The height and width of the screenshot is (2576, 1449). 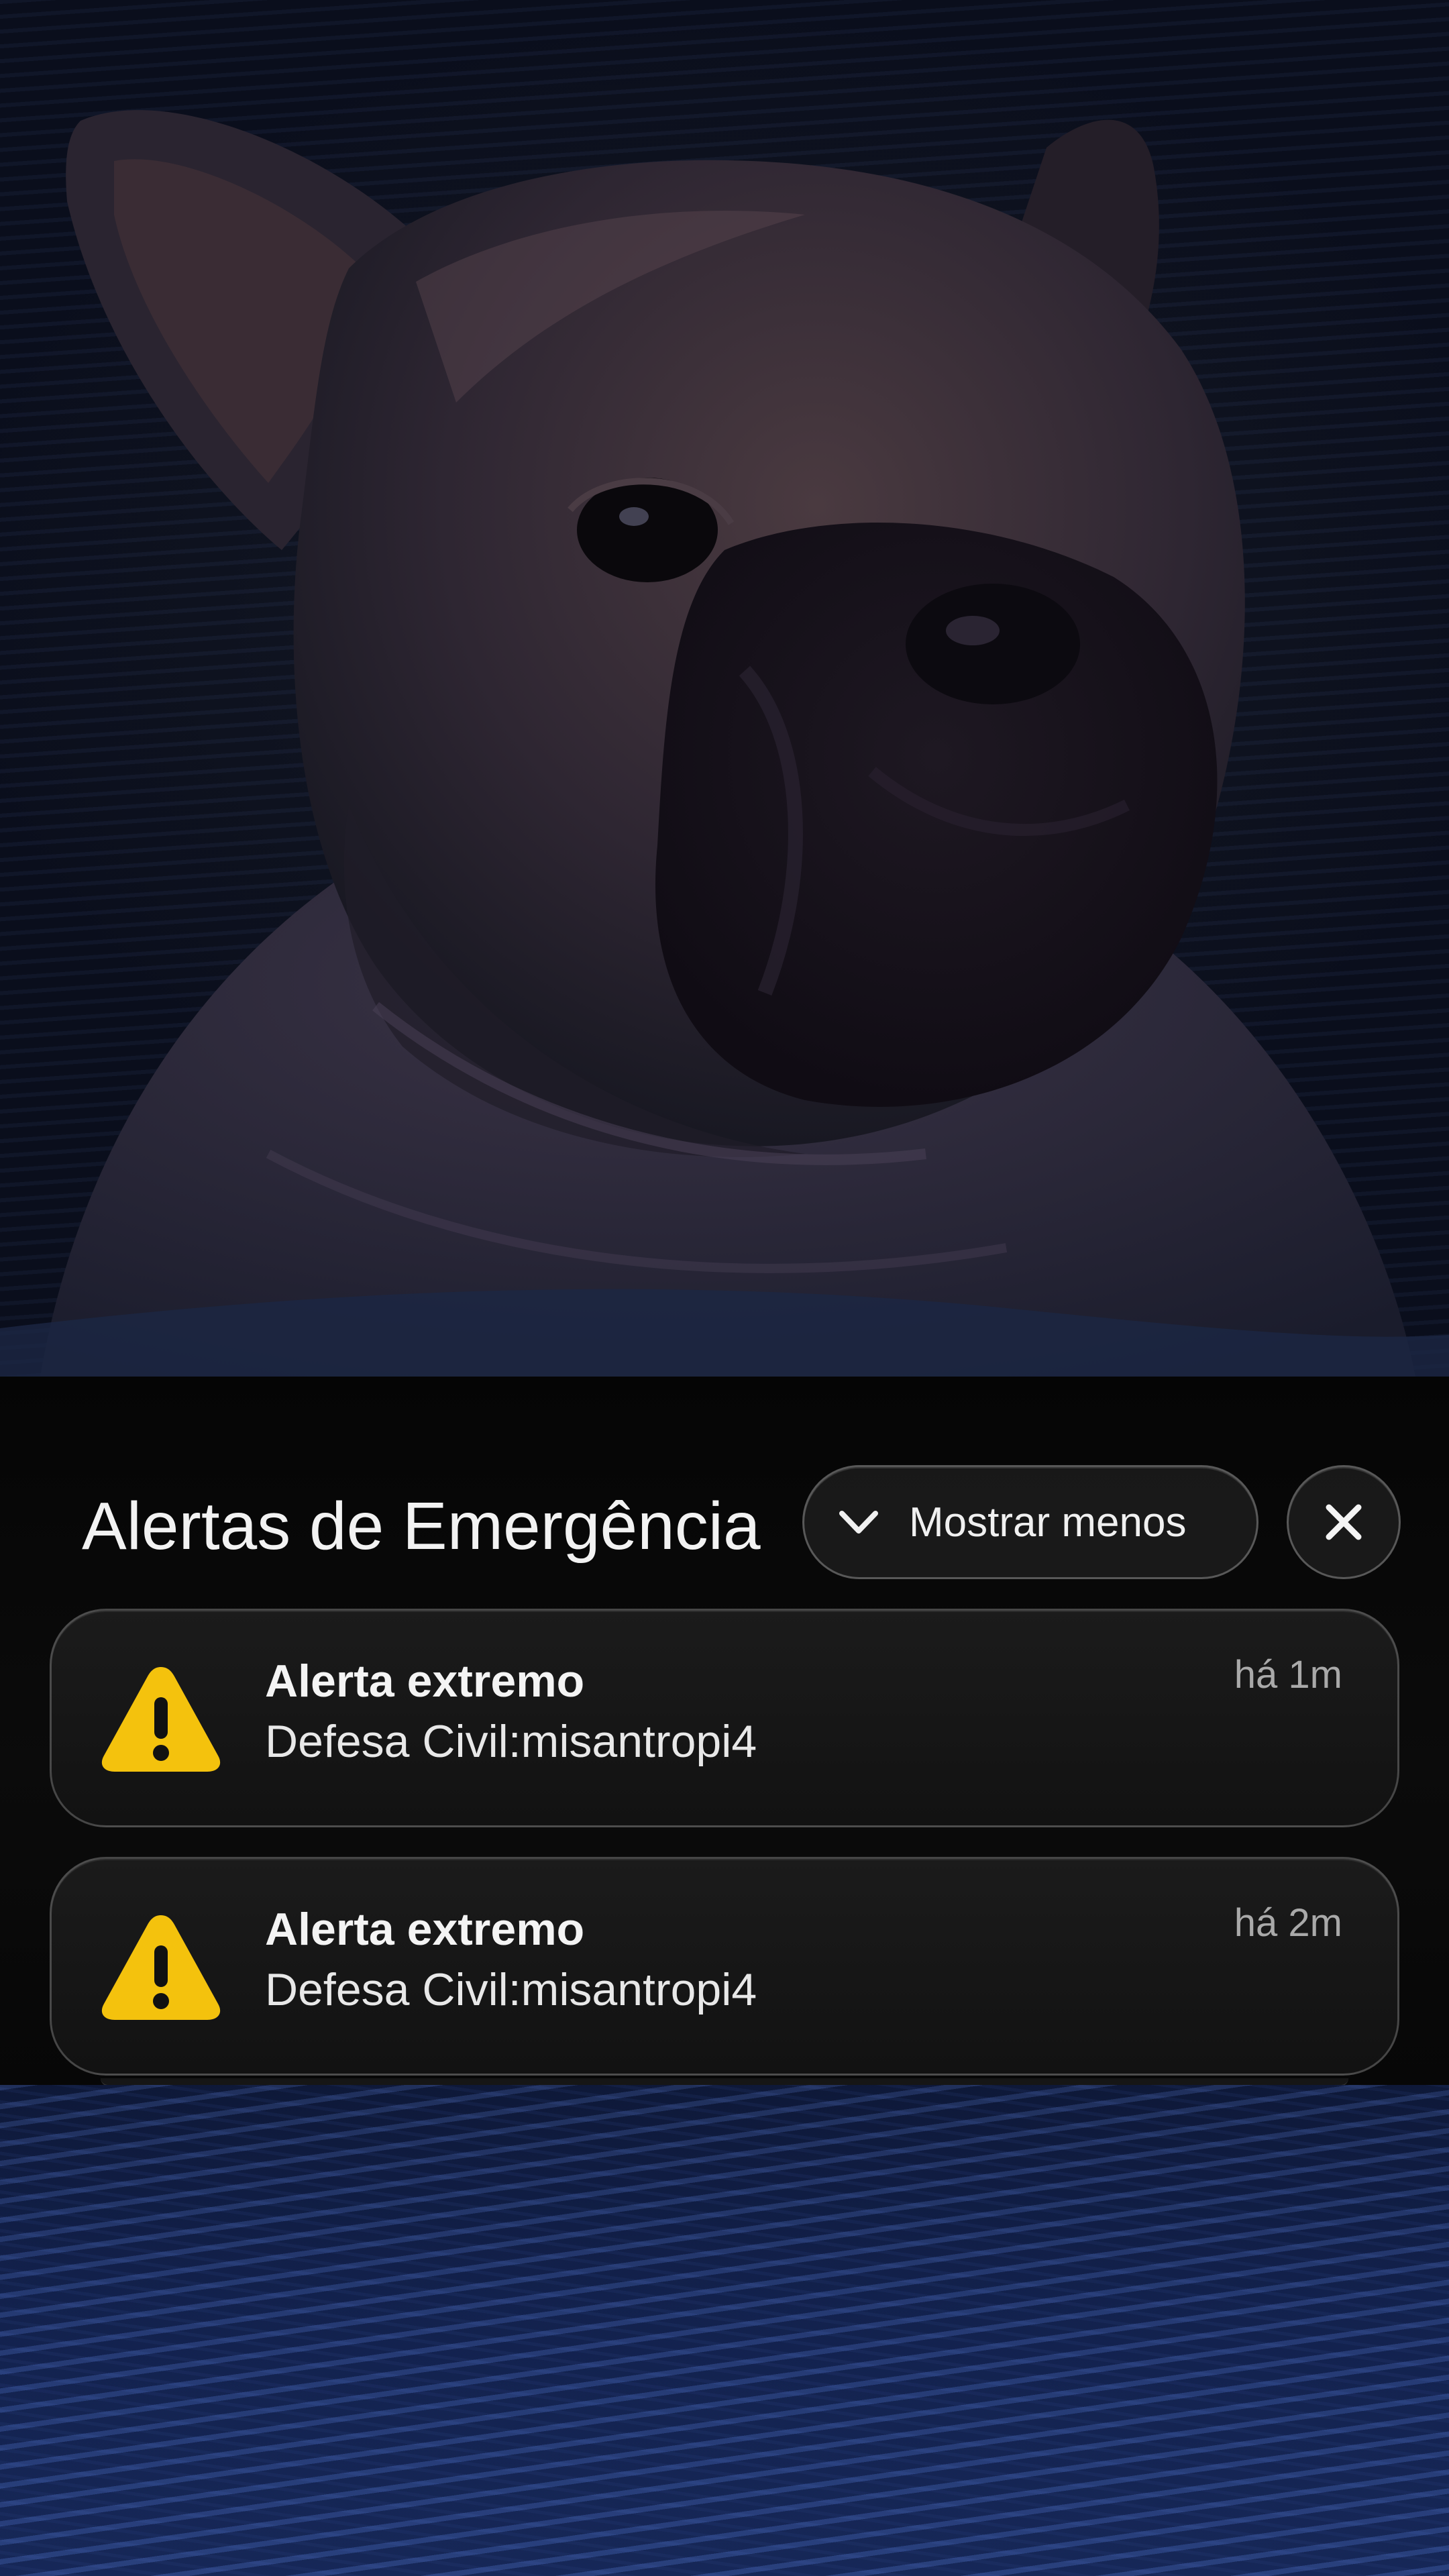 I want to click on chevron-down-icon, so click(x=858, y=1522).